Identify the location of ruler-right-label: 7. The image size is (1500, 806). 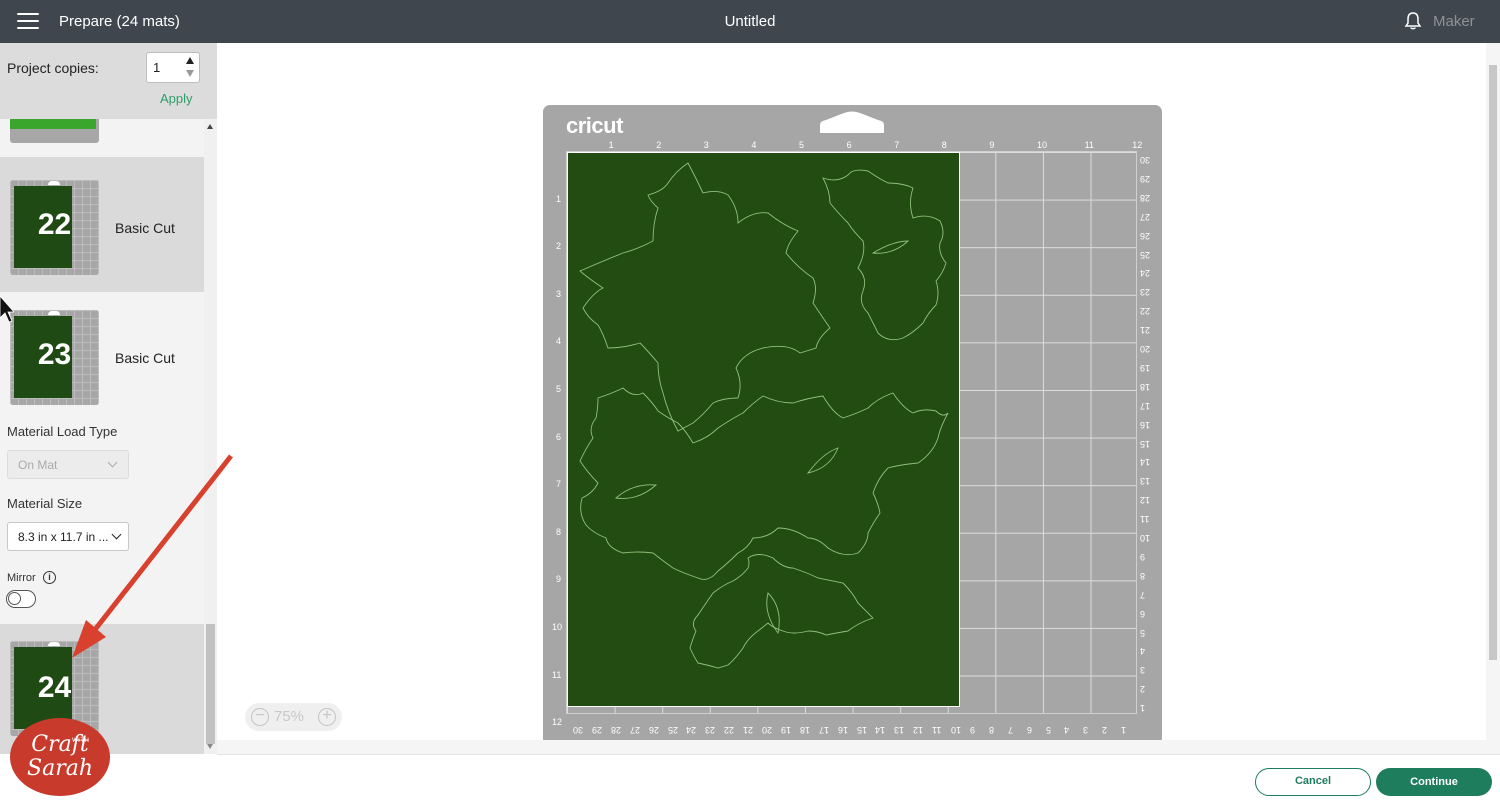
(1143, 594).